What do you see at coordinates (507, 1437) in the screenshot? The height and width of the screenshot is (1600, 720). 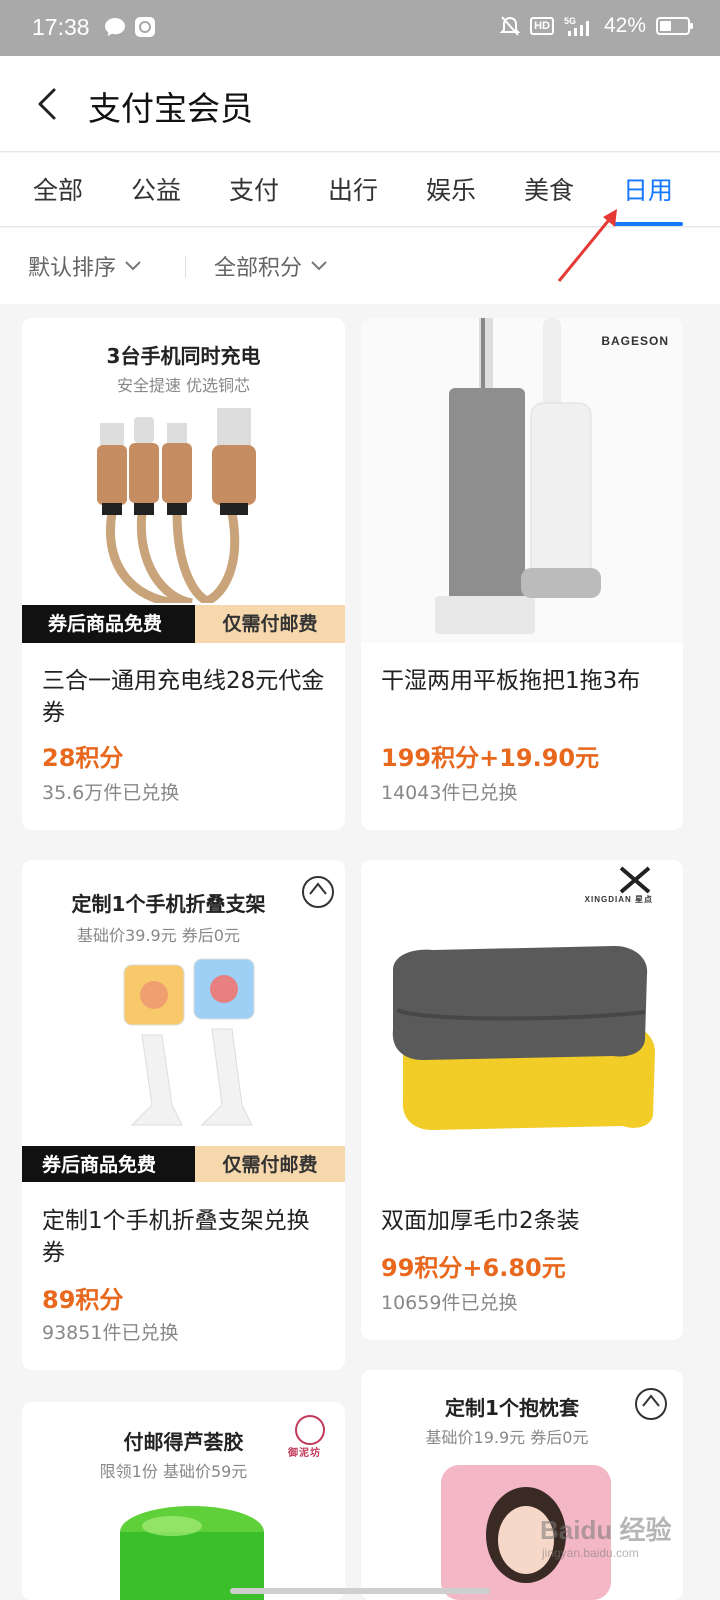 I see `promo-subtitle: 基础价19.9元 券后0元` at bounding box center [507, 1437].